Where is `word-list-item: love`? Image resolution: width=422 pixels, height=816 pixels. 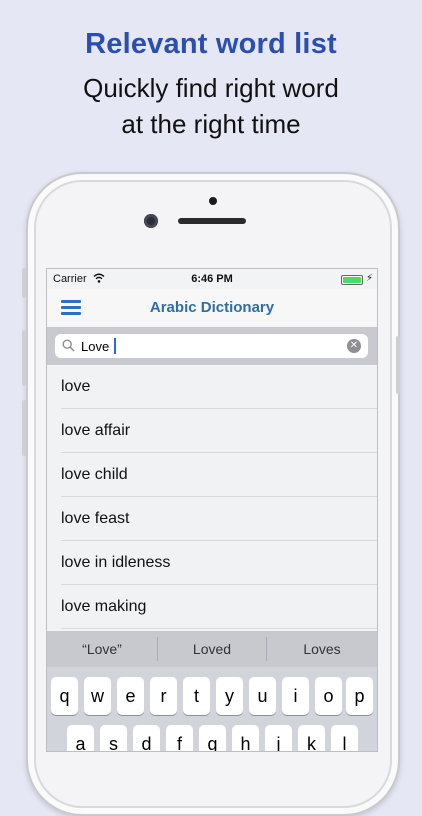 word-list-item: love is located at coordinates (212, 387).